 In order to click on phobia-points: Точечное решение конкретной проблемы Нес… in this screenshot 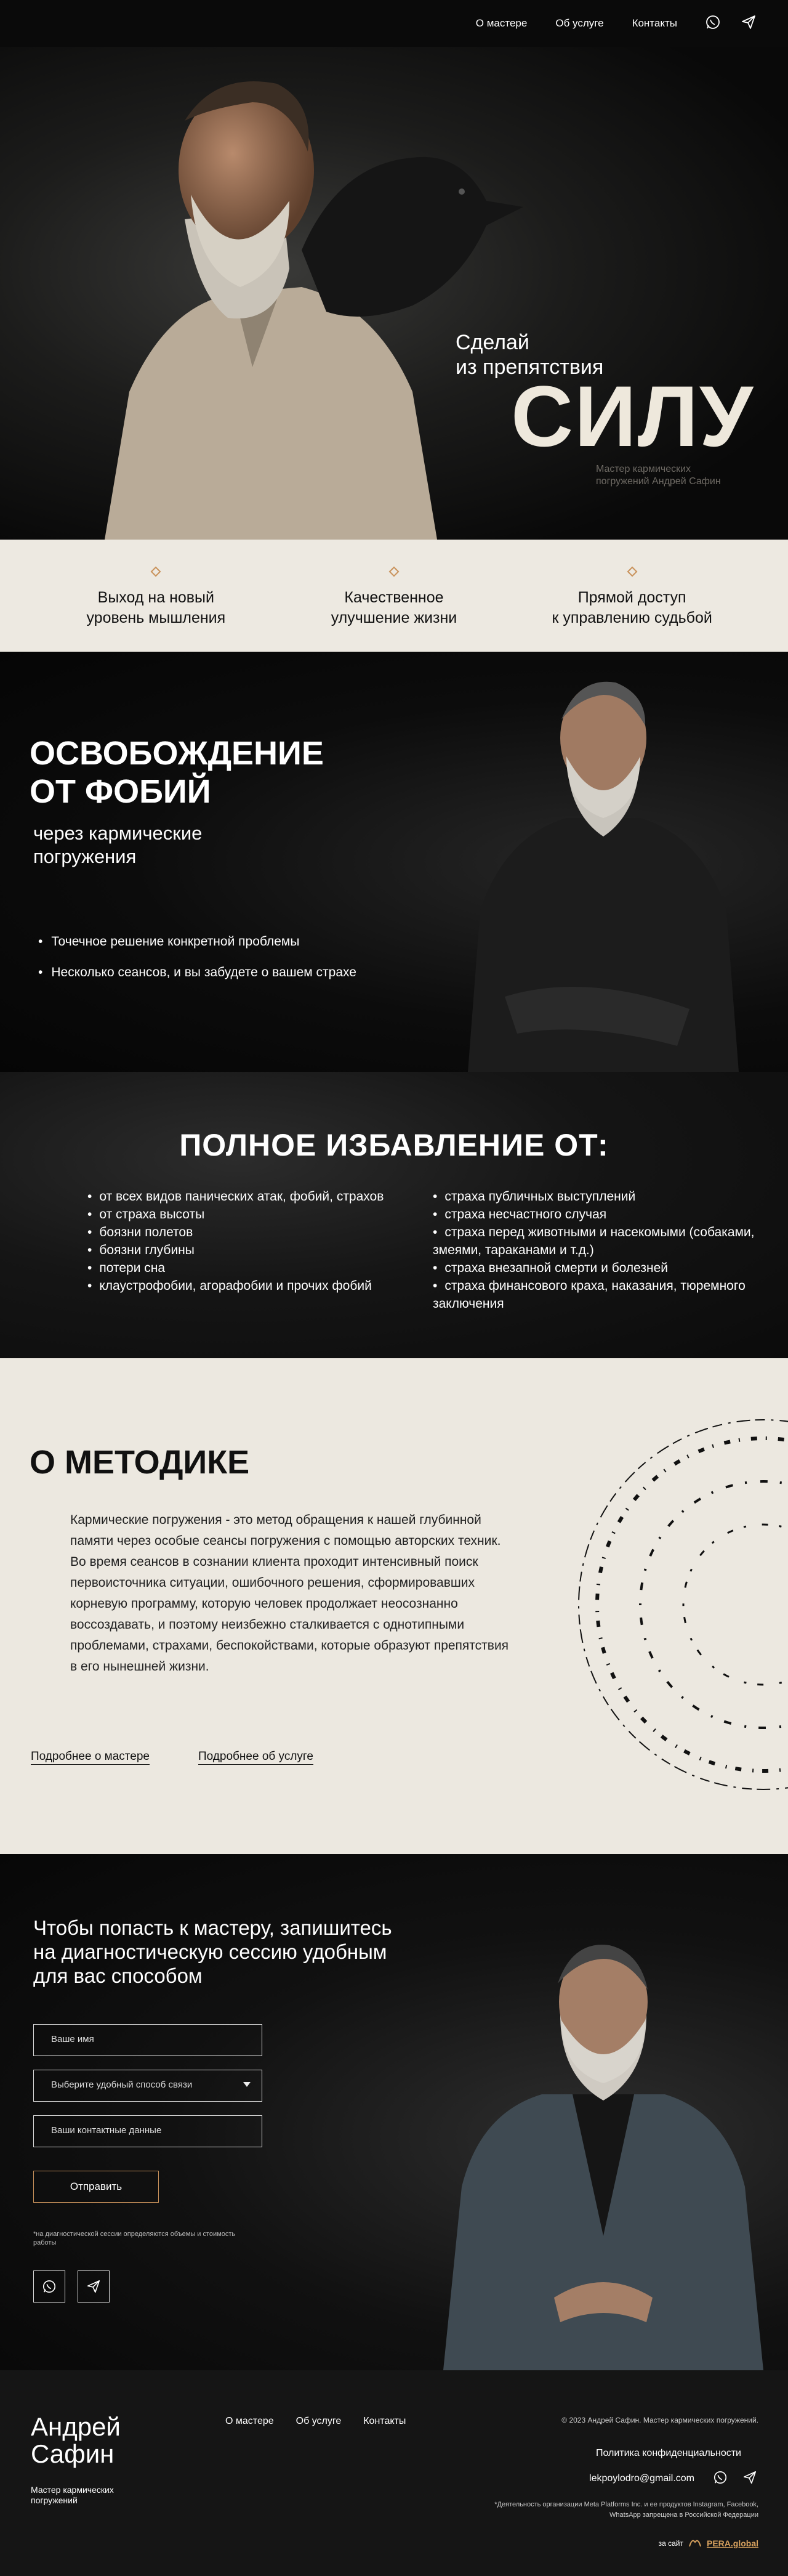, I will do `click(197, 957)`.